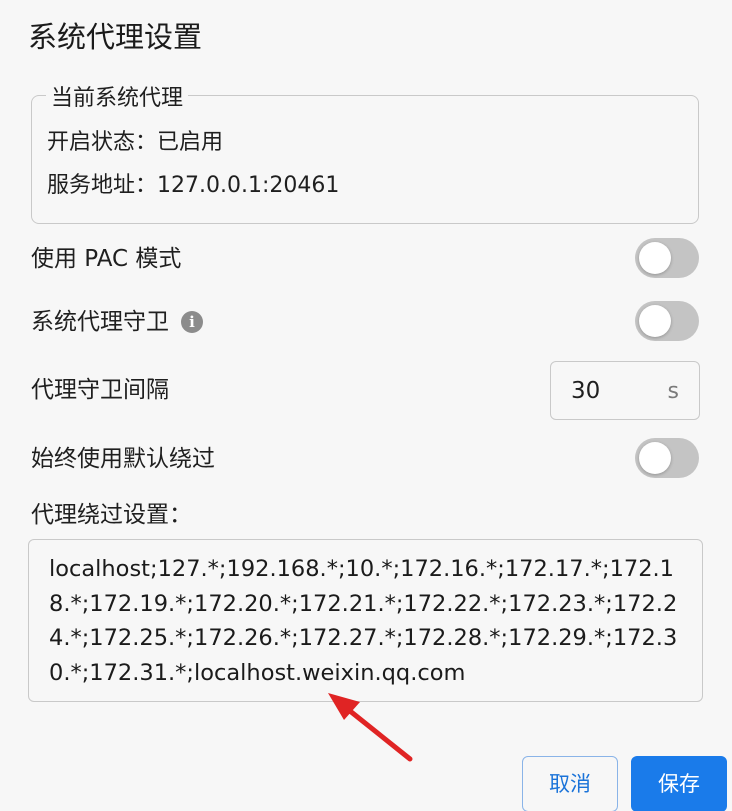  What do you see at coordinates (190, 142) in the screenshot?
I see `status-value: 已启用` at bounding box center [190, 142].